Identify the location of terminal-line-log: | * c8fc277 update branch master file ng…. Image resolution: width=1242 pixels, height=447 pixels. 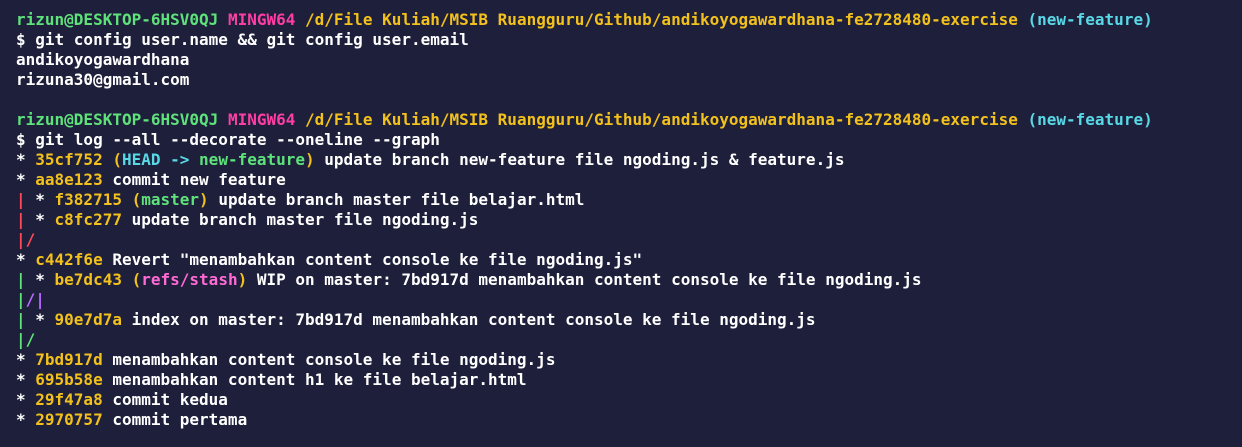
(629, 220).